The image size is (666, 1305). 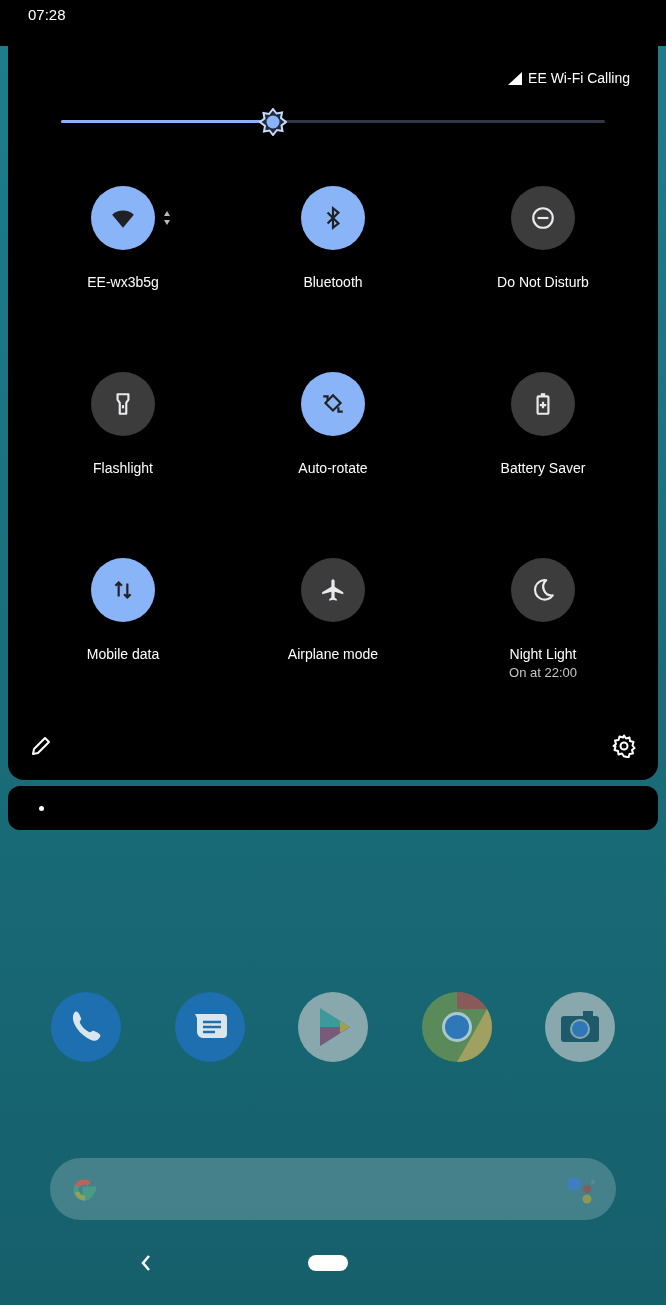 What do you see at coordinates (123, 468) in the screenshot?
I see `tile-label: Flashlight` at bounding box center [123, 468].